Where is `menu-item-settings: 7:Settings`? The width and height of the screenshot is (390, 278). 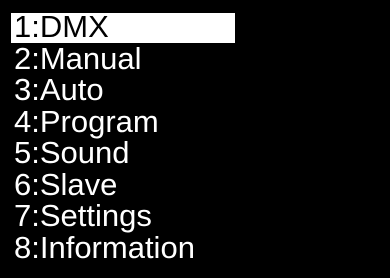
menu-item-settings: 7:Settings is located at coordinates (195, 216).